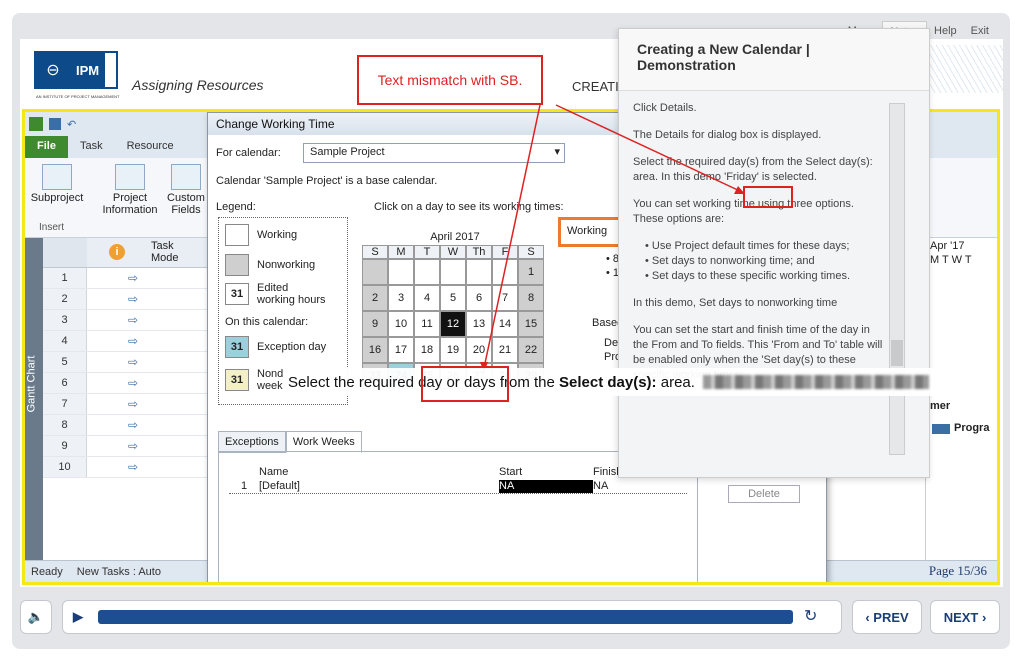 This screenshot has height=661, width=1017. Describe the element at coordinates (186, 190) in the screenshot. I see `custom-fields-button: Custom Fields` at that location.